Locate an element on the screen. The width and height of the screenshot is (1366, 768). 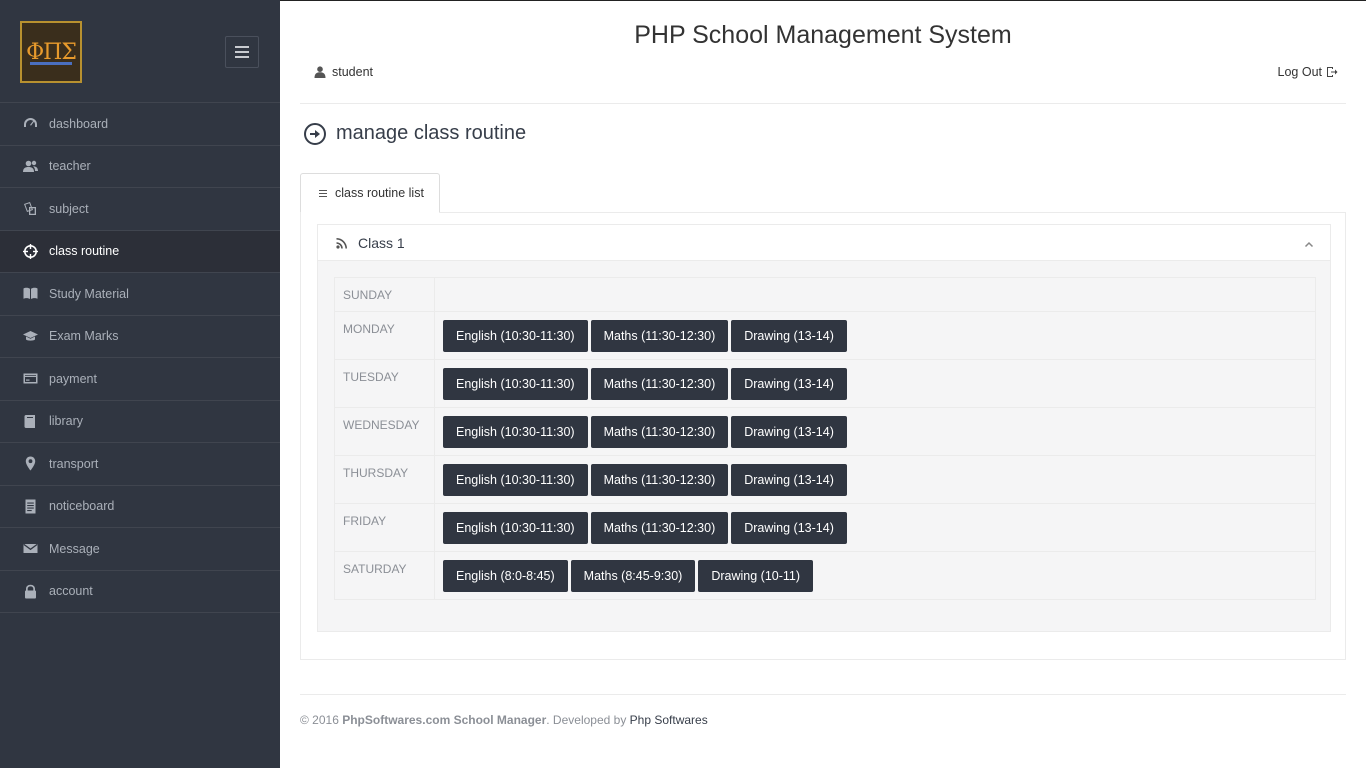
routine-slot-button: Maths (8:45-9:30) is located at coordinates (633, 576).